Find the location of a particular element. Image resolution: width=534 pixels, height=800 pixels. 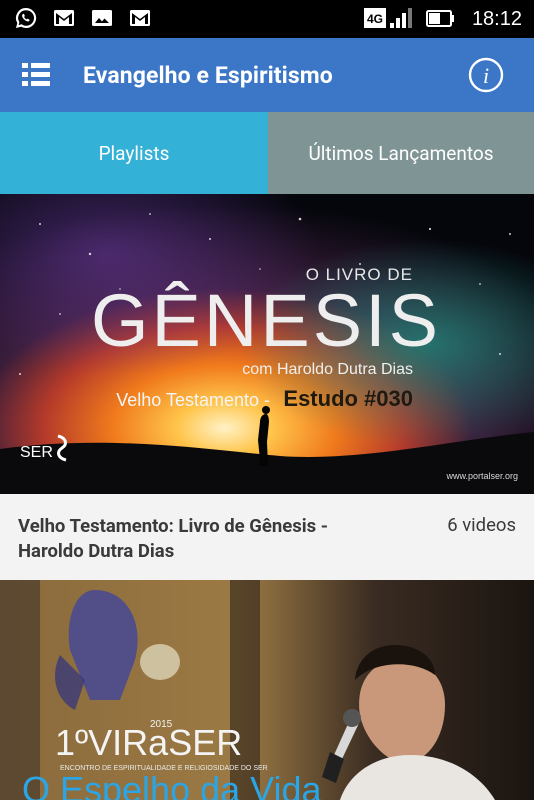

info-icon: i is located at coordinates (486, 75).